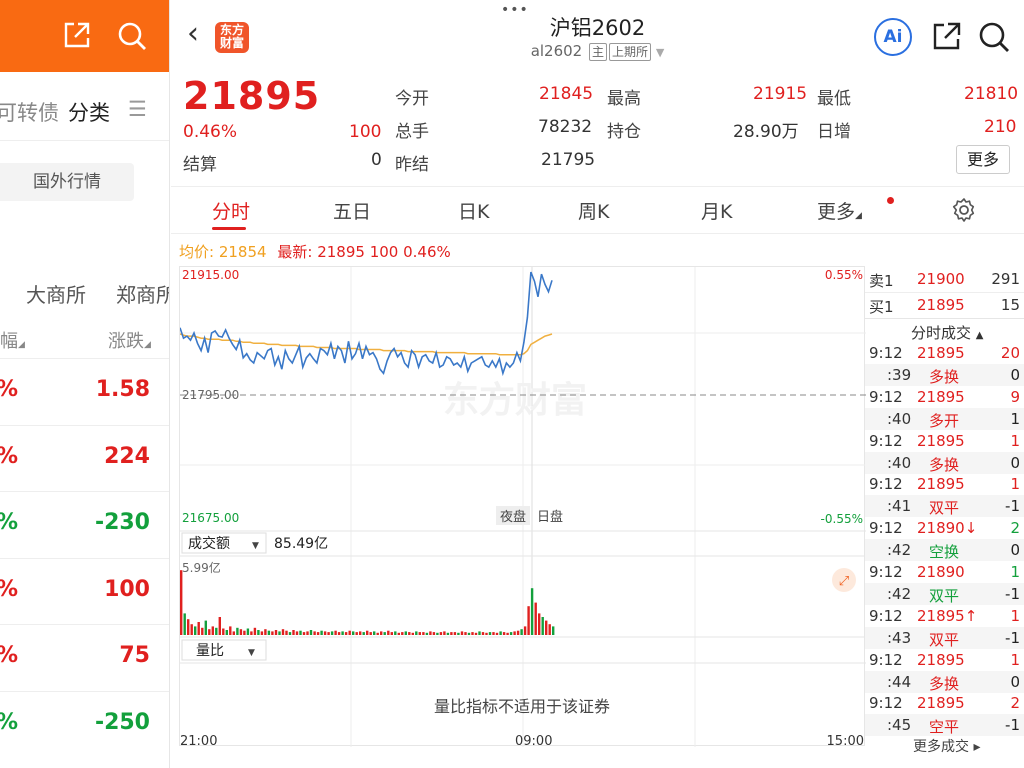  What do you see at coordinates (522, 706) in the screenshot?
I see `ratio-notice: 量比指标不适用于该证券` at bounding box center [522, 706].